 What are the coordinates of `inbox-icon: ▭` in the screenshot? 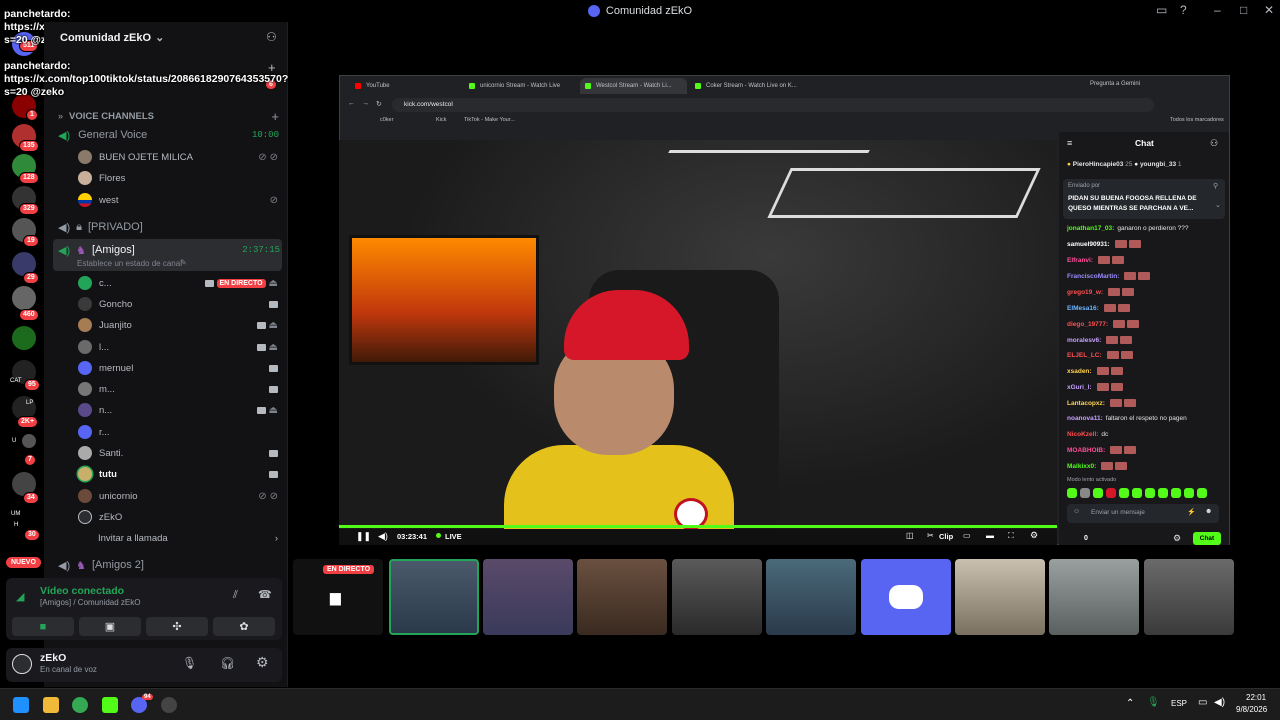 It's located at (1161, 10).